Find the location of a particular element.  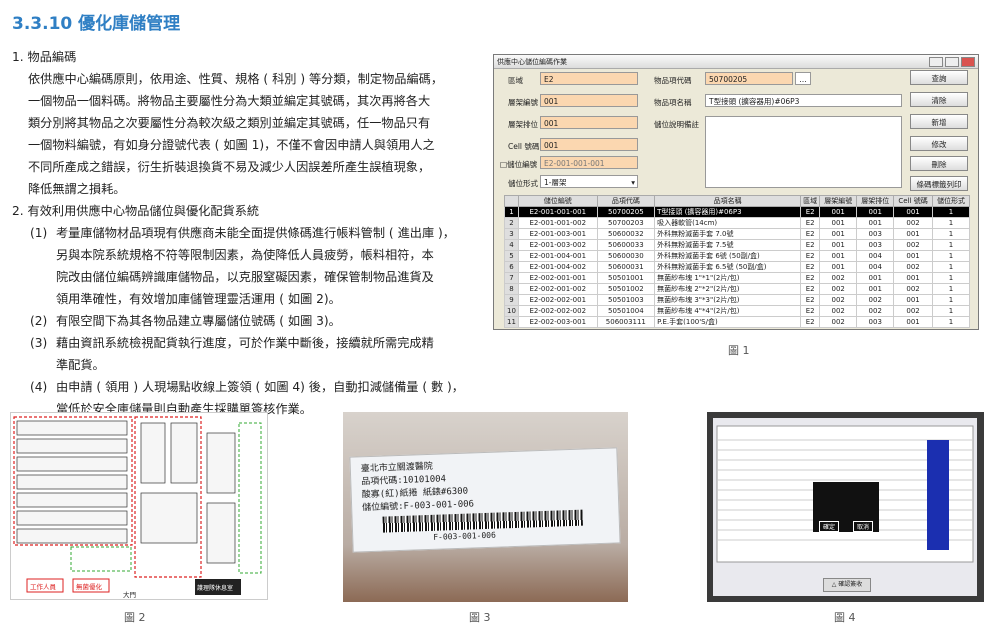

close-icon is located at coordinates (968, 61).